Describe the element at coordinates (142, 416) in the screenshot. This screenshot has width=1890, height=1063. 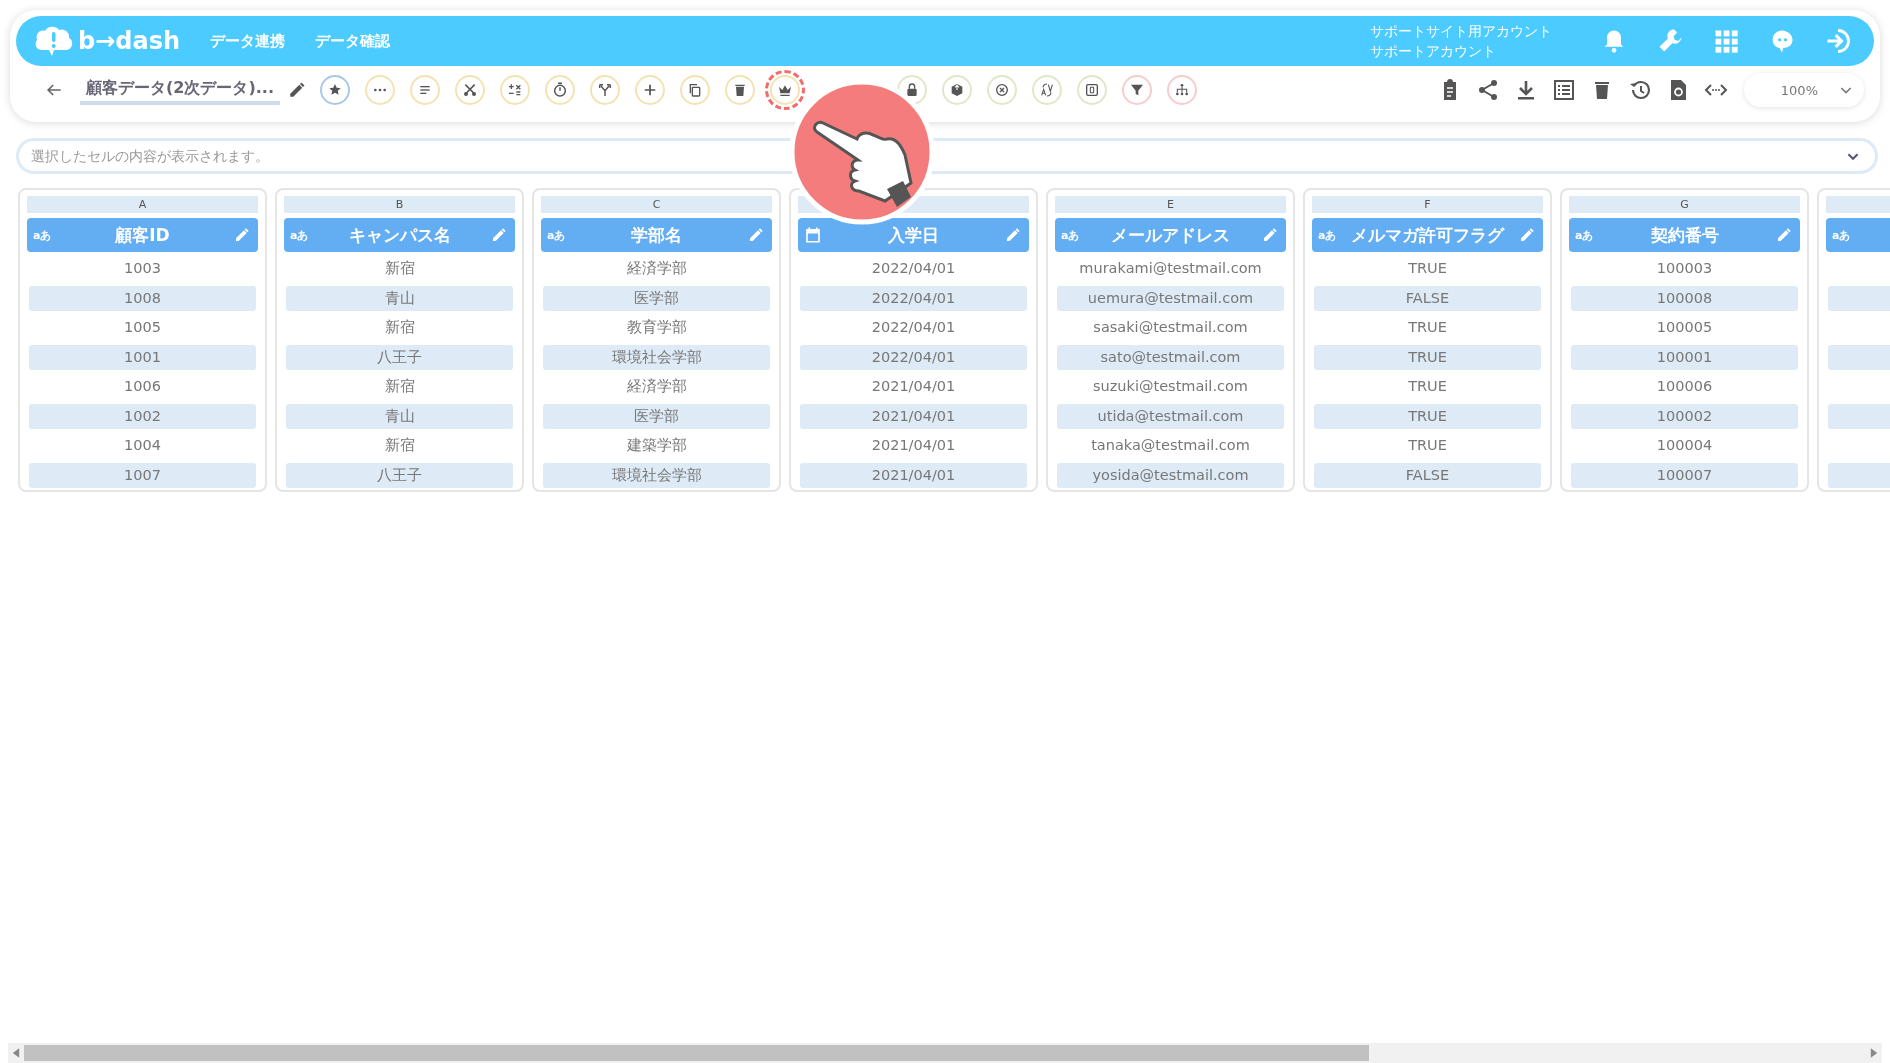
I see `table-cell: 1002` at that location.